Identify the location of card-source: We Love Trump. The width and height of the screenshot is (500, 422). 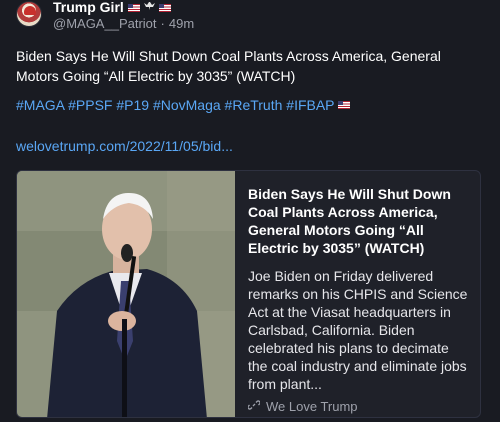
(357, 406).